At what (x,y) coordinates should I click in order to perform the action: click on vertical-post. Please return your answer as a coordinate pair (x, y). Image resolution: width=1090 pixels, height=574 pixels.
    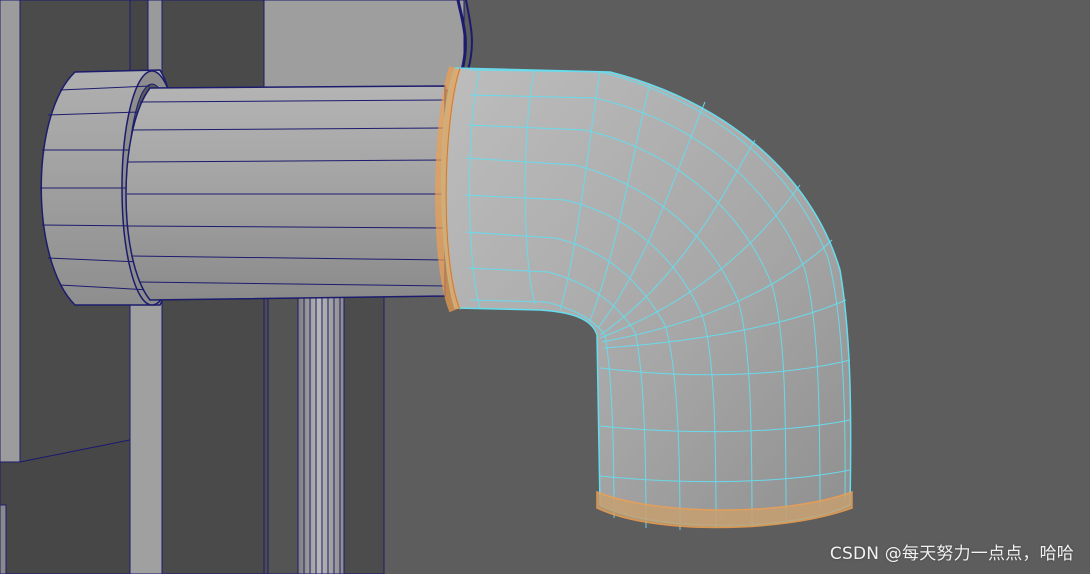
    Looking at the image, I should click on (306, 432).